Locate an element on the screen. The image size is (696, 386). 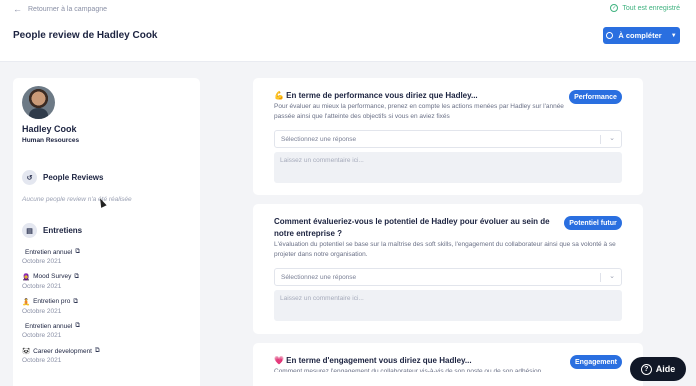
help-label: Aide is located at coordinates (665, 369).